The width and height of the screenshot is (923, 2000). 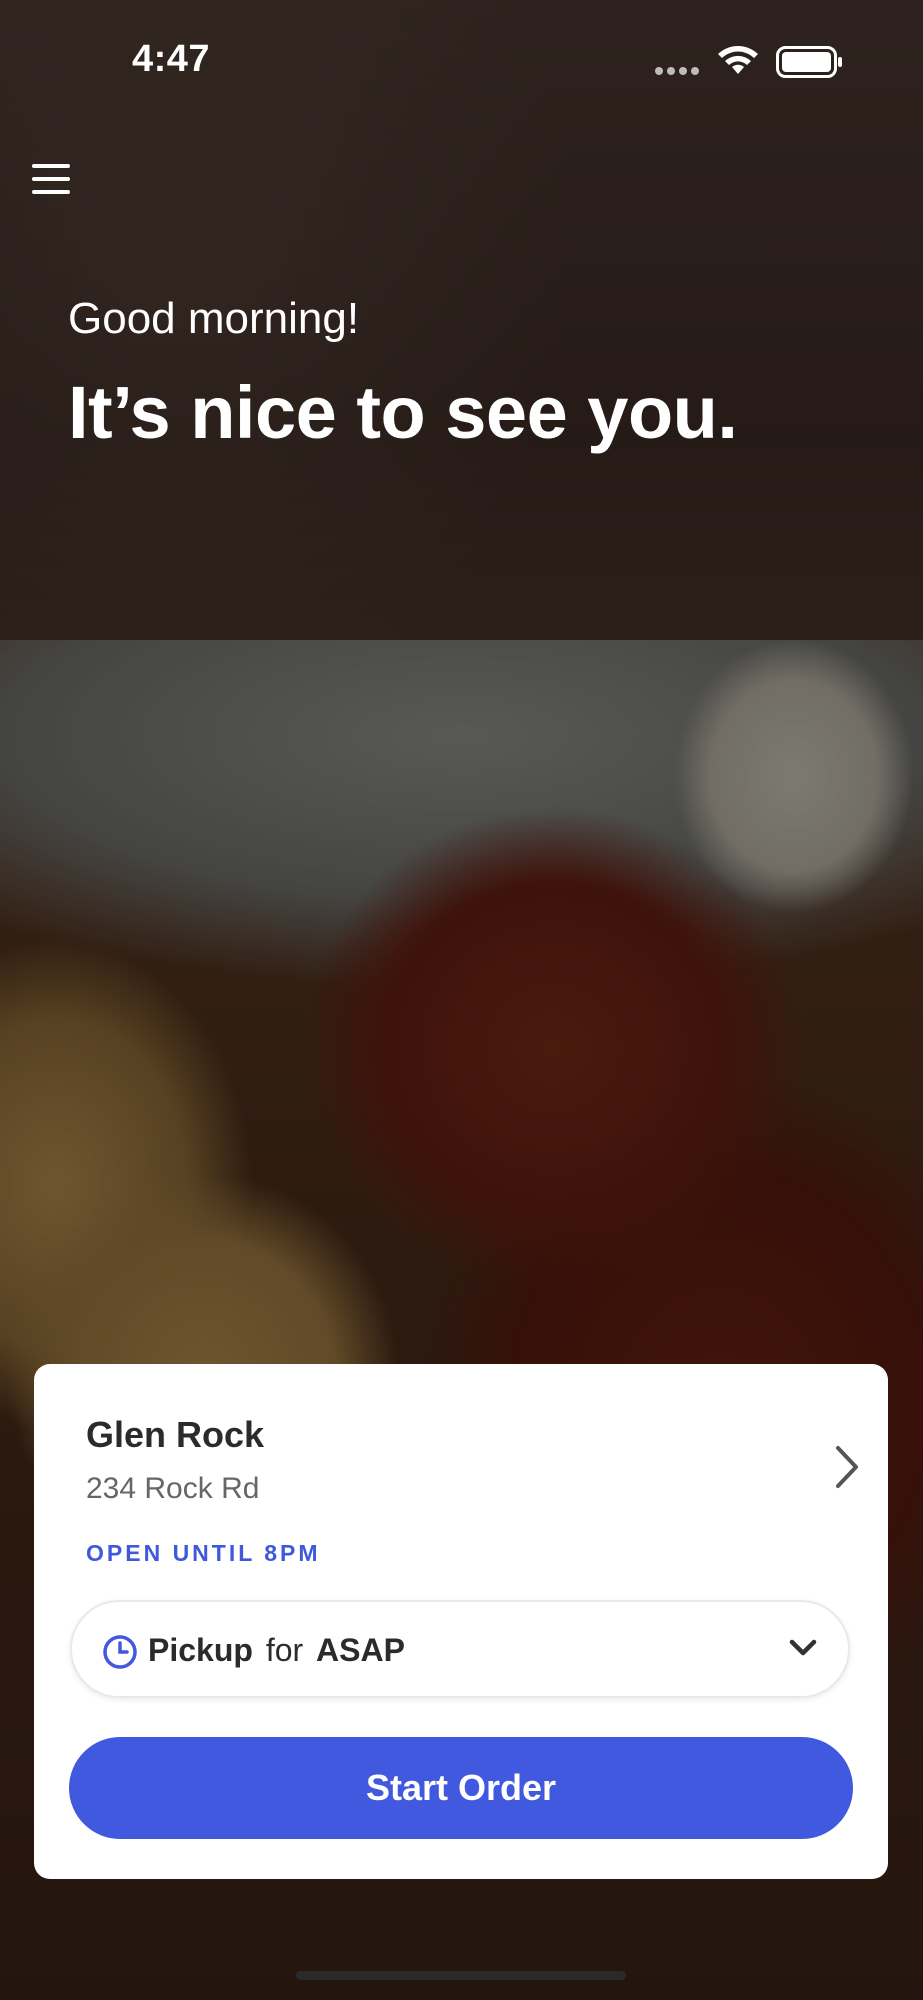 What do you see at coordinates (360, 1650) in the screenshot?
I see `order-time: ASAP` at bounding box center [360, 1650].